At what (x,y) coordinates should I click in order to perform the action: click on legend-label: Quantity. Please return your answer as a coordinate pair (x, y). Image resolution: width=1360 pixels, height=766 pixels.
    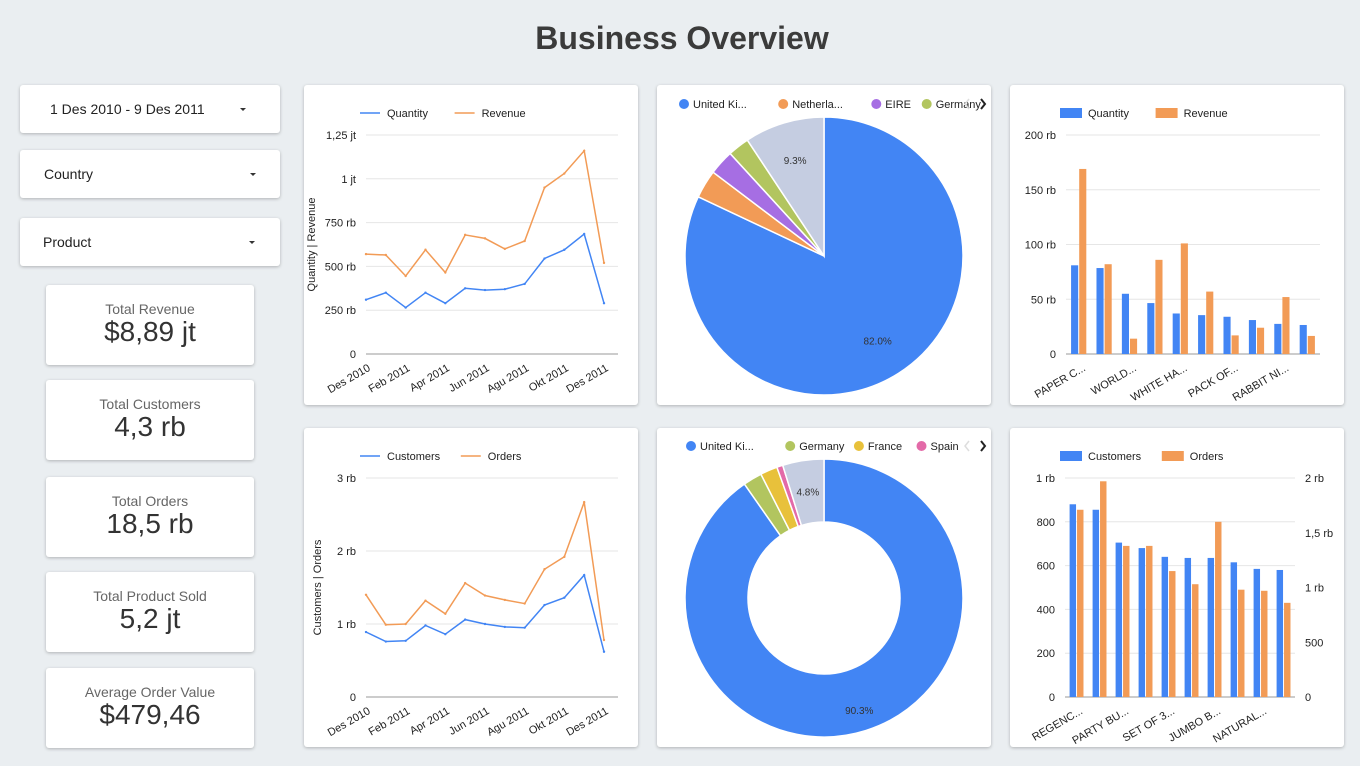
    Looking at the image, I should click on (407, 114).